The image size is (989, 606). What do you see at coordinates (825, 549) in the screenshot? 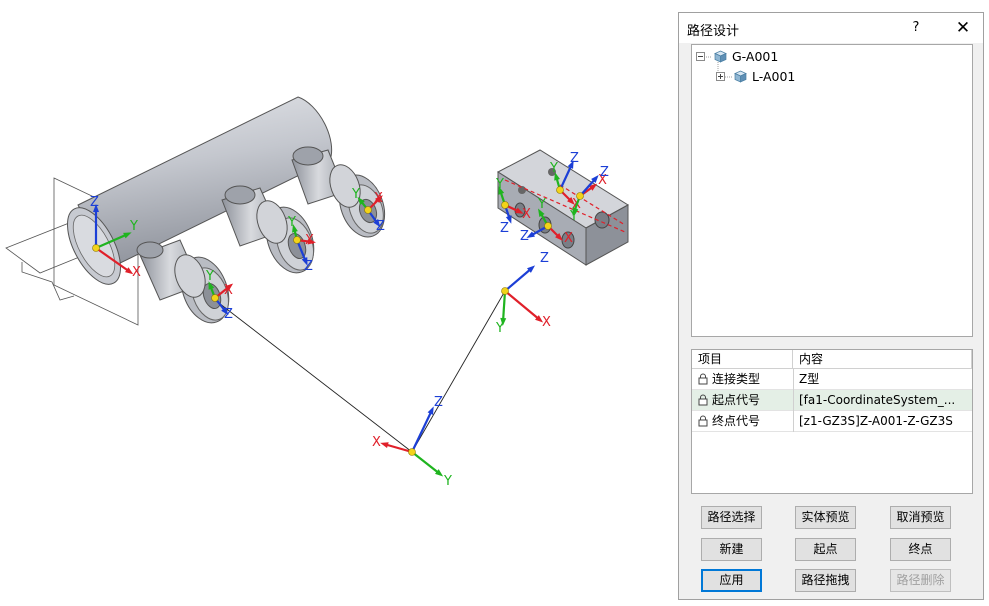
I see `start-point-button: 起点` at bounding box center [825, 549].